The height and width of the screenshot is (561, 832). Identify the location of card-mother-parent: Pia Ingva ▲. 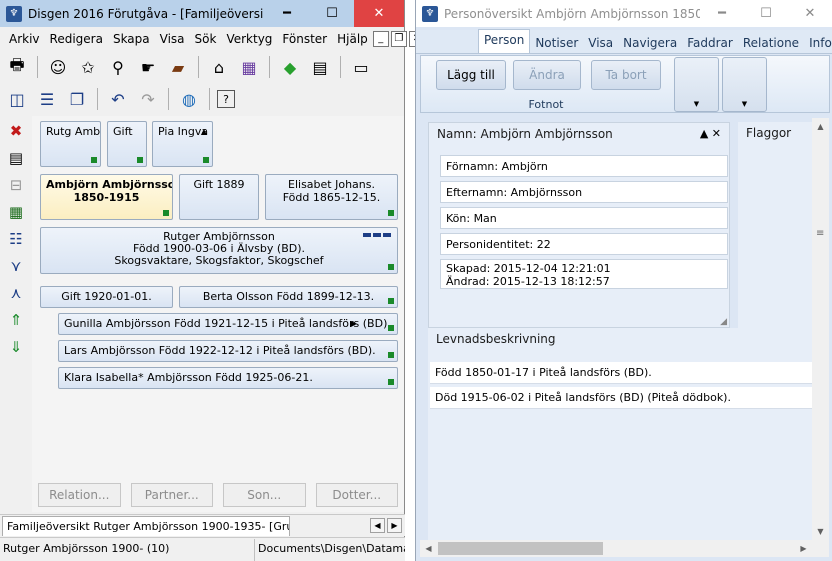
(182, 144).